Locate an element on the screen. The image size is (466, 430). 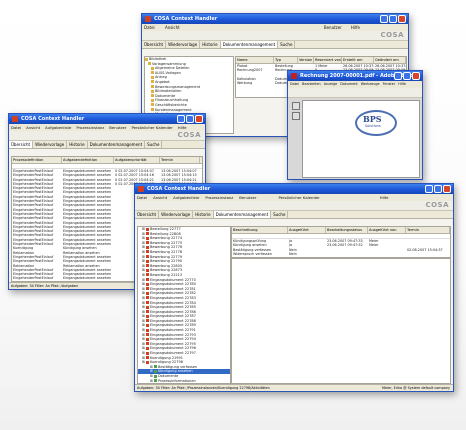
menu-item: Anzeige is located at coordinates (331, 84).